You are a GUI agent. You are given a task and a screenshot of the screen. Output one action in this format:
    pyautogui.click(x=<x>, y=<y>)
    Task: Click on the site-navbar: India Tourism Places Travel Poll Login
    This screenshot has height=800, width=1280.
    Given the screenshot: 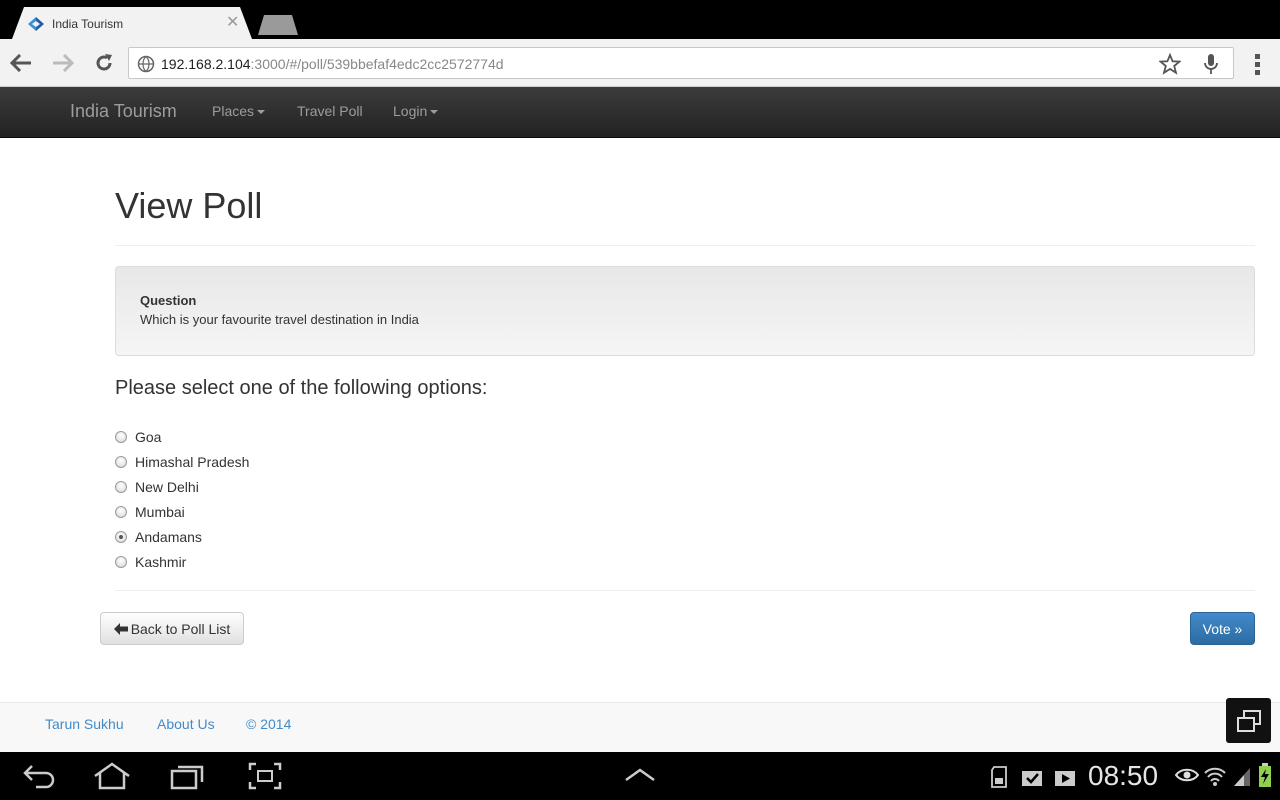 What is the action you would take?
    pyautogui.click(x=640, y=112)
    